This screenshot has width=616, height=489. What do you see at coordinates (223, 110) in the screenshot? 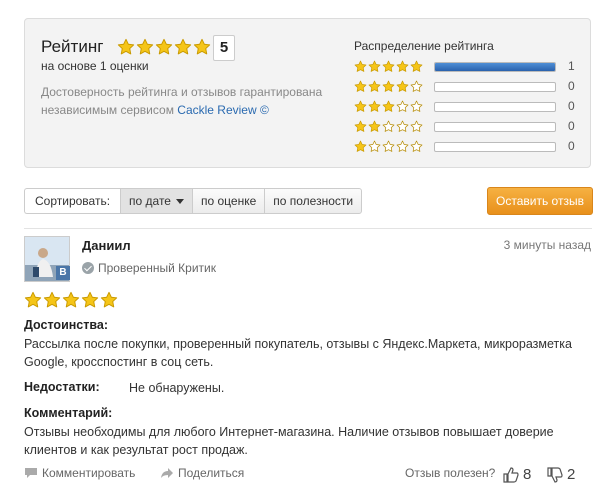
I see `cackle-review-link: Cackle Review ©` at bounding box center [223, 110].